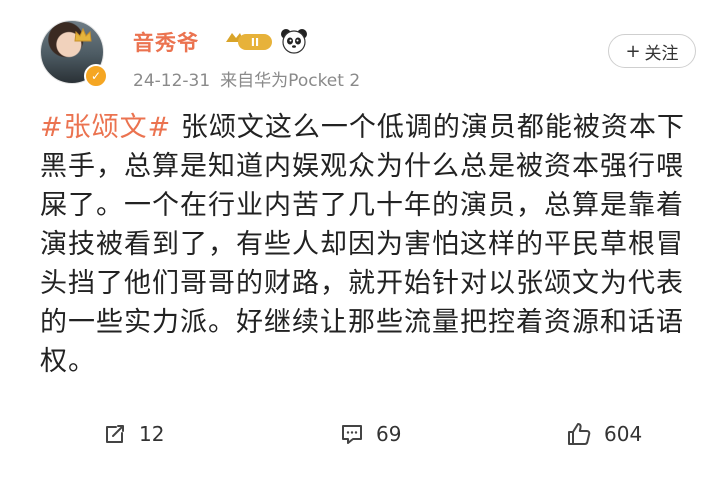  What do you see at coordinates (105, 127) in the screenshot?
I see `hashtag-link: #张颂文#` at bounding box center [105, 127].